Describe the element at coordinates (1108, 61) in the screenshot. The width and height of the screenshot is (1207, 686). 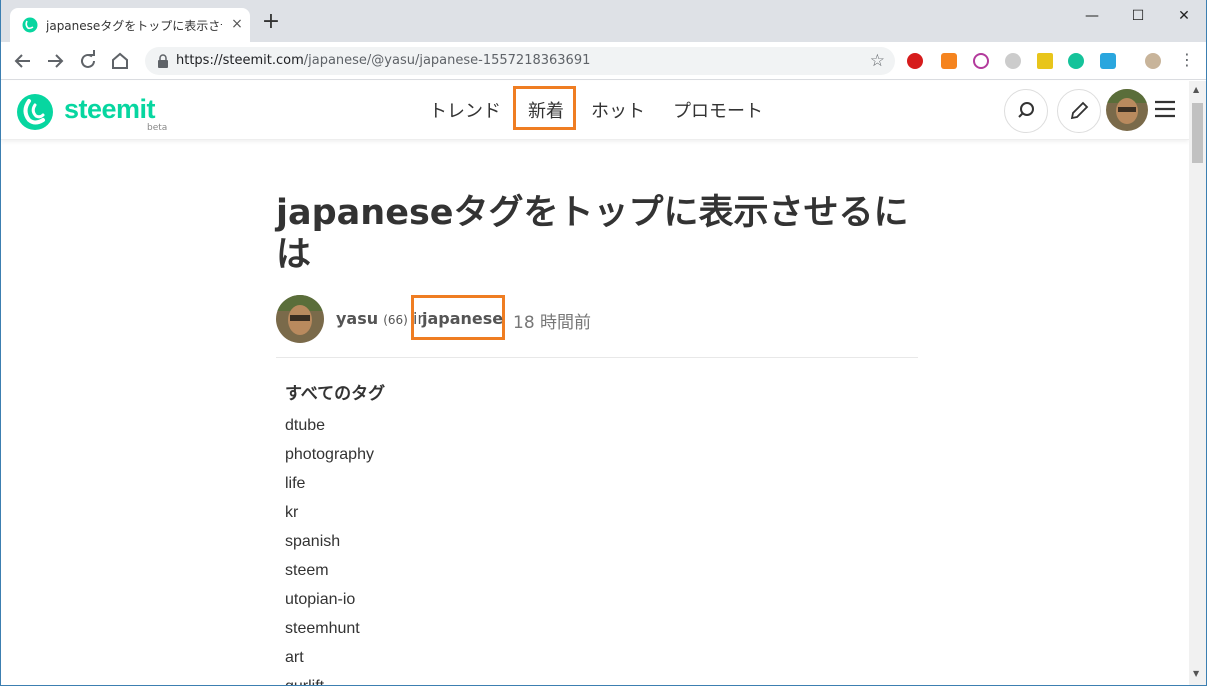
I see `extension-blue-icon` at that location.